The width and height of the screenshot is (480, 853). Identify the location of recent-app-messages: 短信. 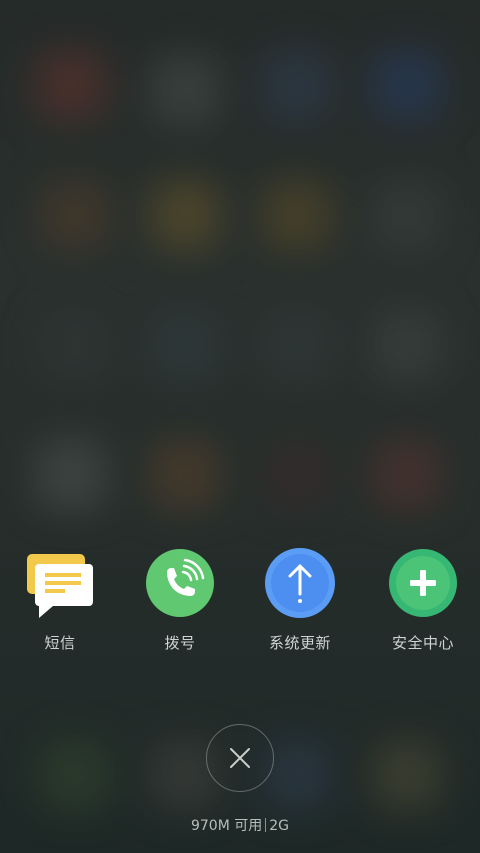
(60, 603).